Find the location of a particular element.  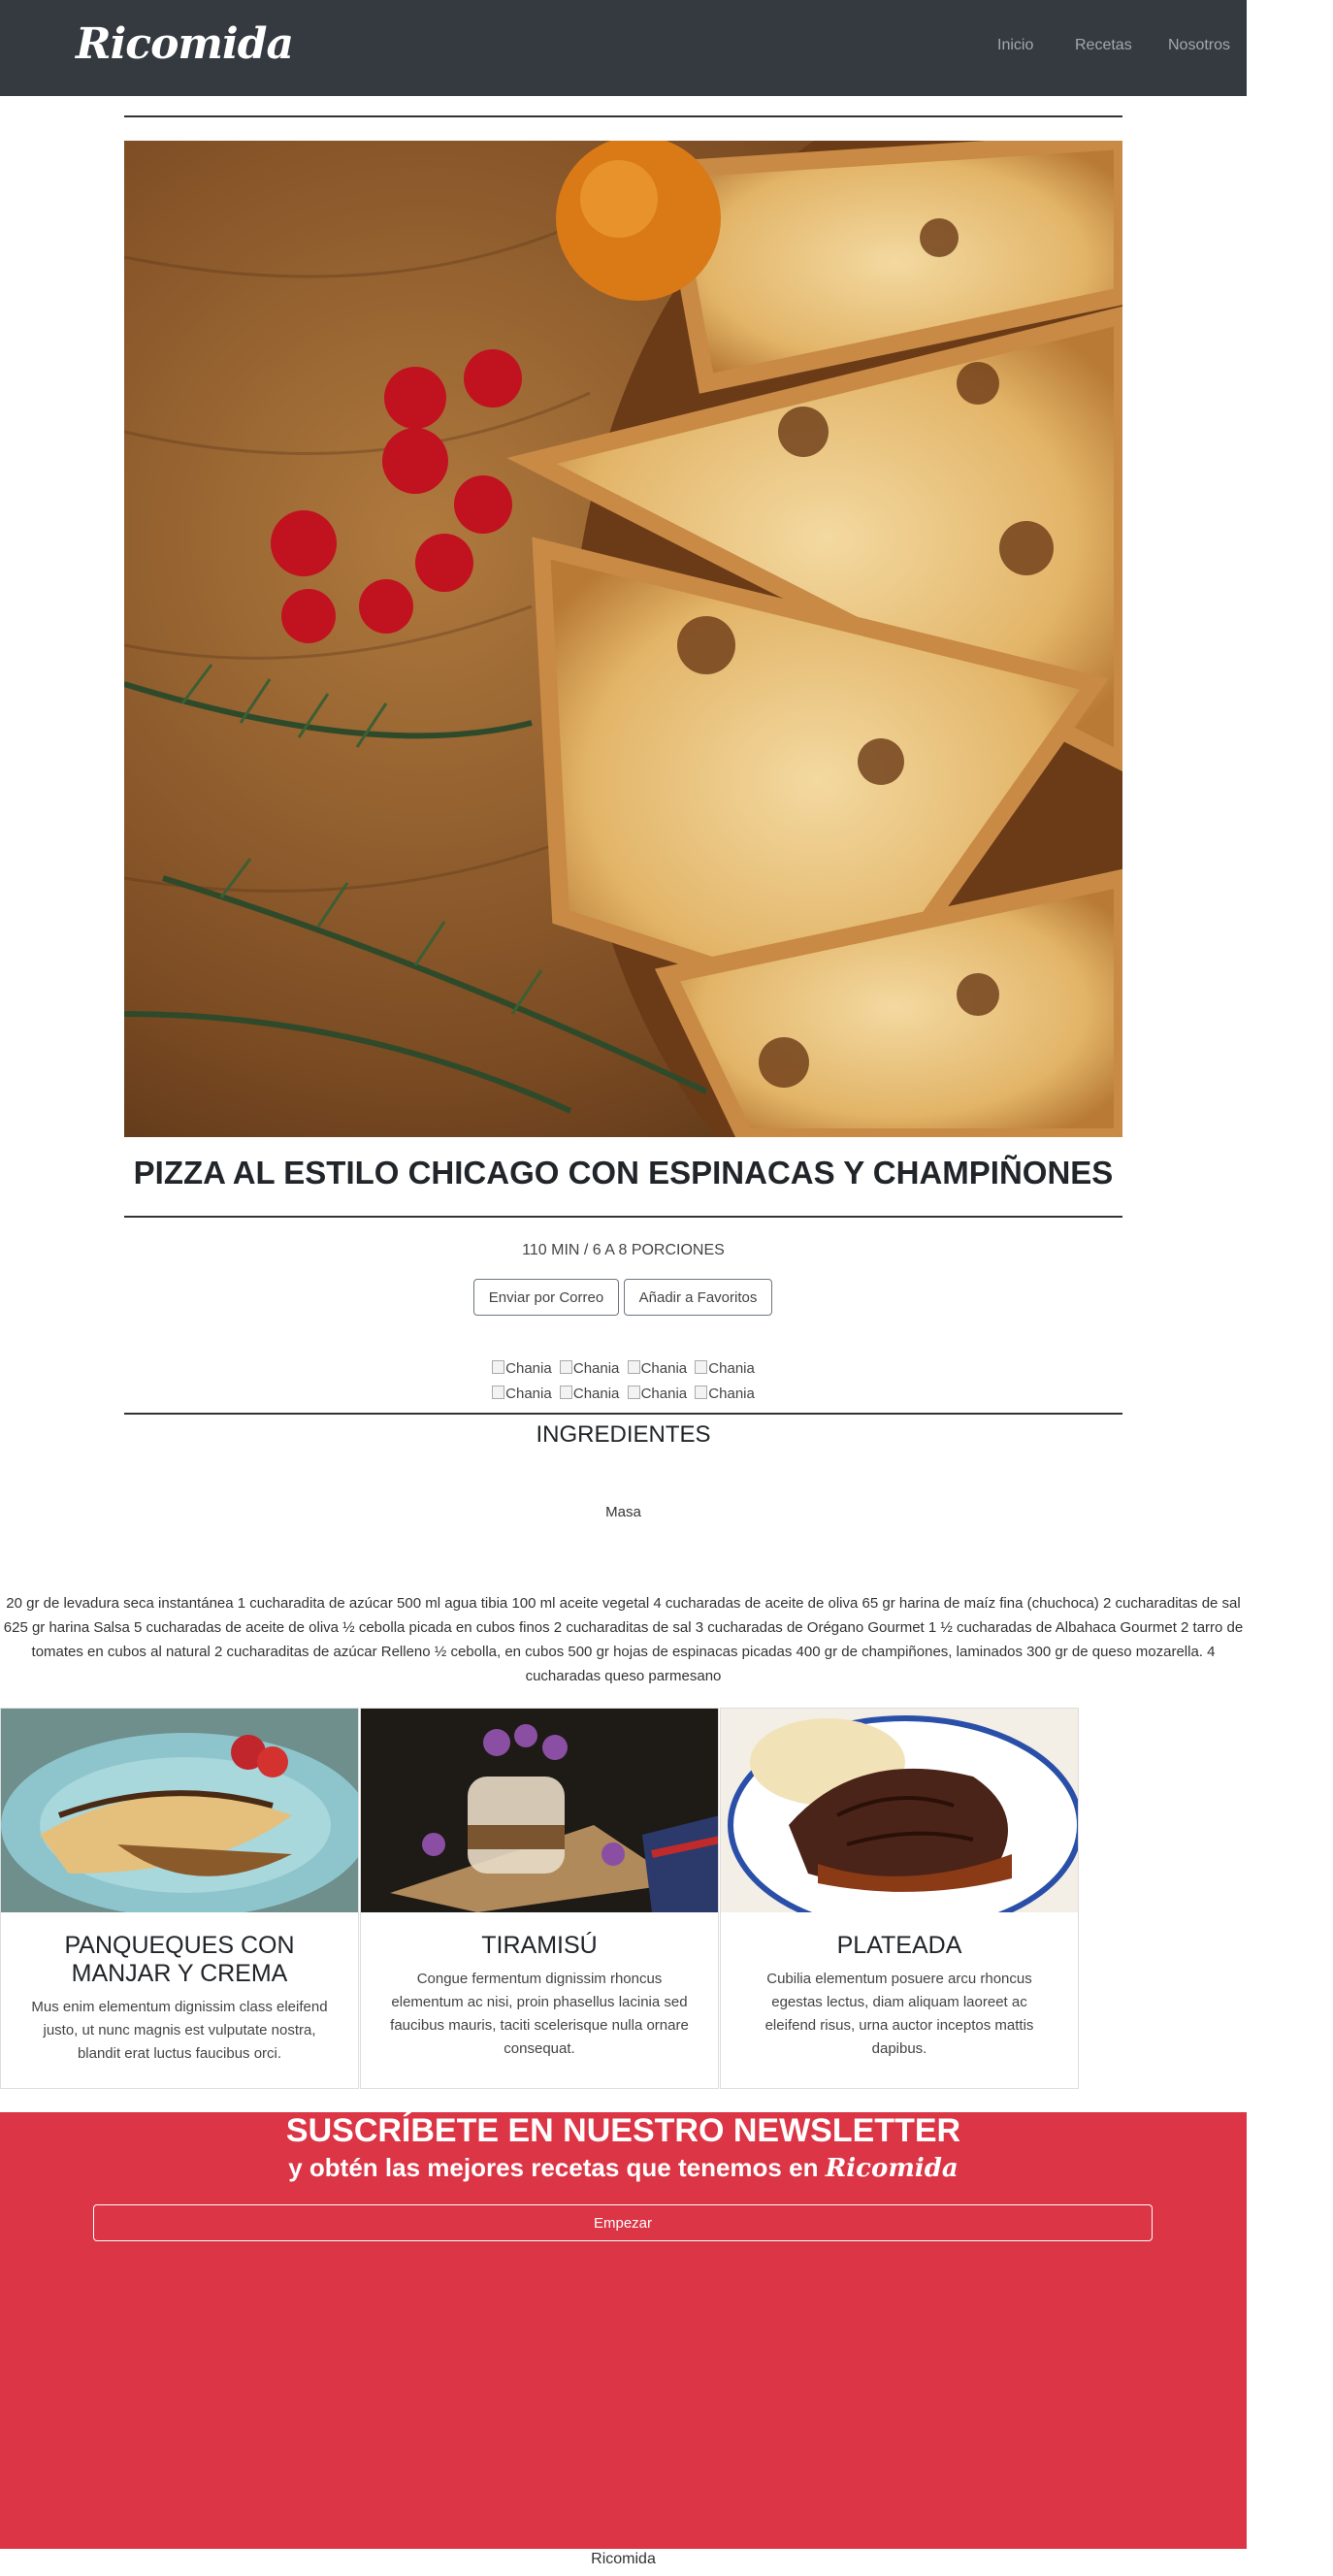

brand-logo: Ricomida is located at coordinates (185, 44).